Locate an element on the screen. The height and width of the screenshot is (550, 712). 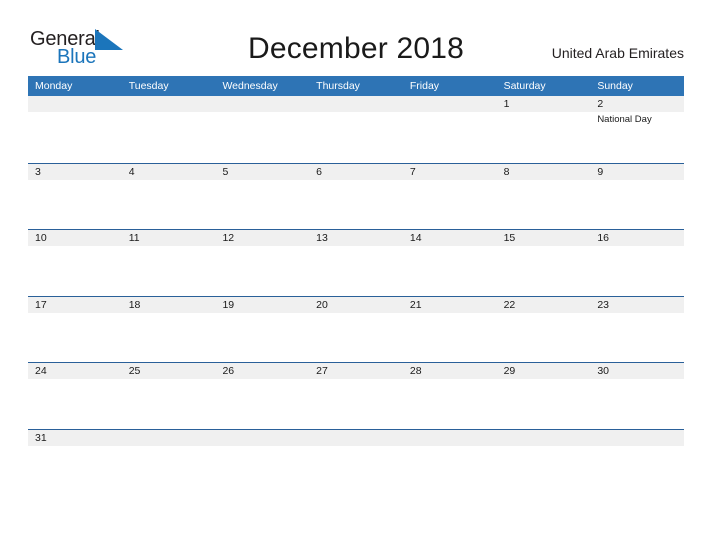
day-cell: 24 is located at coordinates (75, 396).